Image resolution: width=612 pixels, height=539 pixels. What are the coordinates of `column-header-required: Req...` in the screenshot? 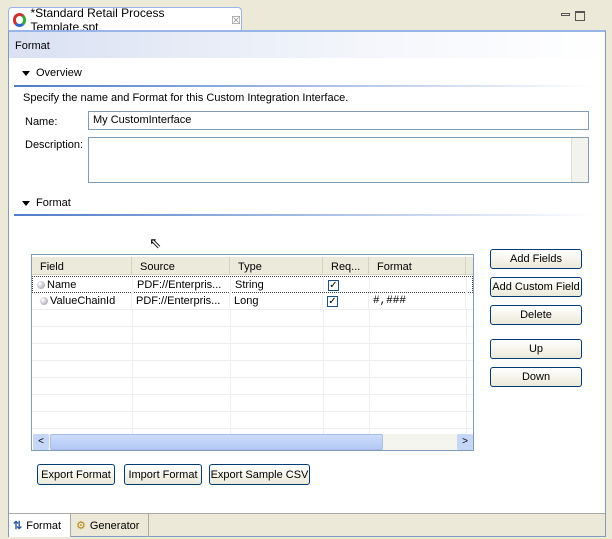 It's located at (346, 266).